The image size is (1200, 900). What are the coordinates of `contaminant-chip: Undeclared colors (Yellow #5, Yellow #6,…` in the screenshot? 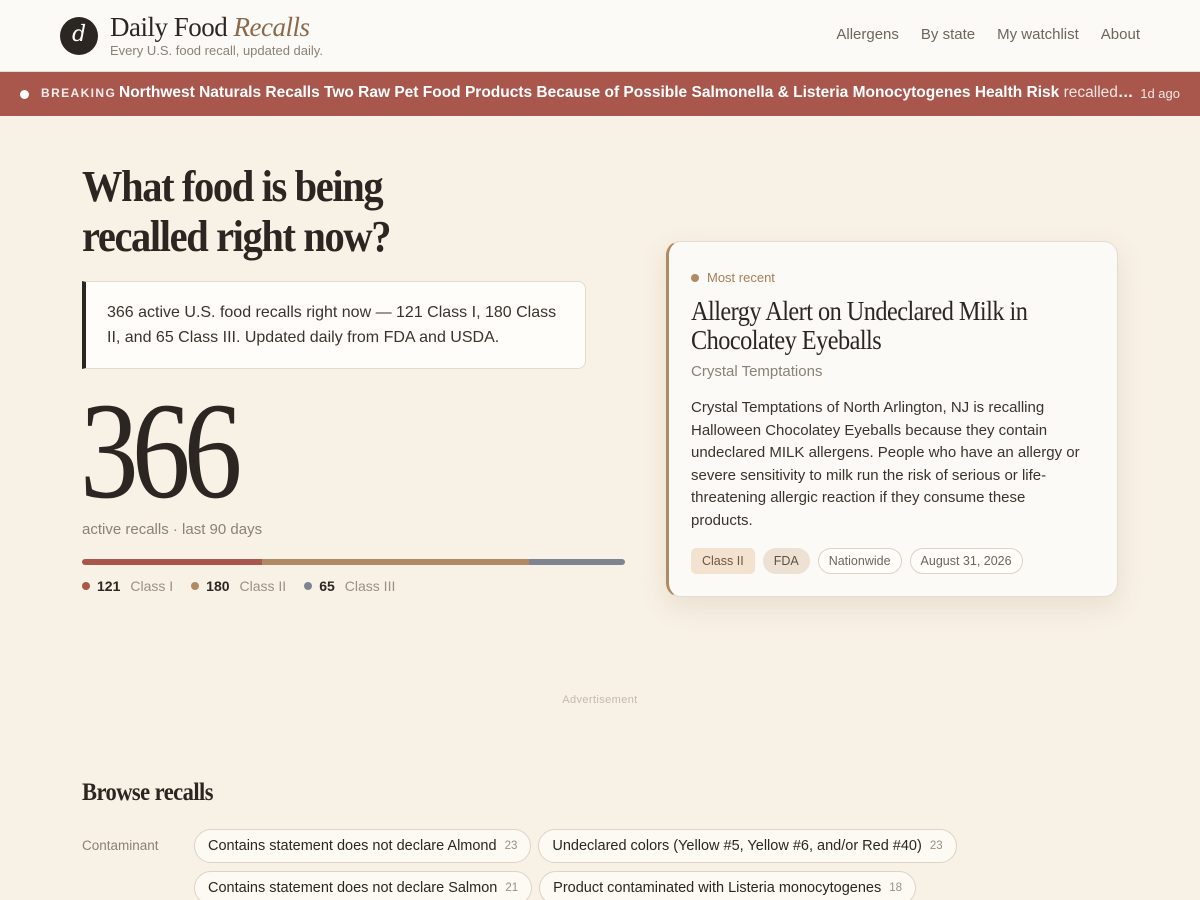 It's located at (747, 846).